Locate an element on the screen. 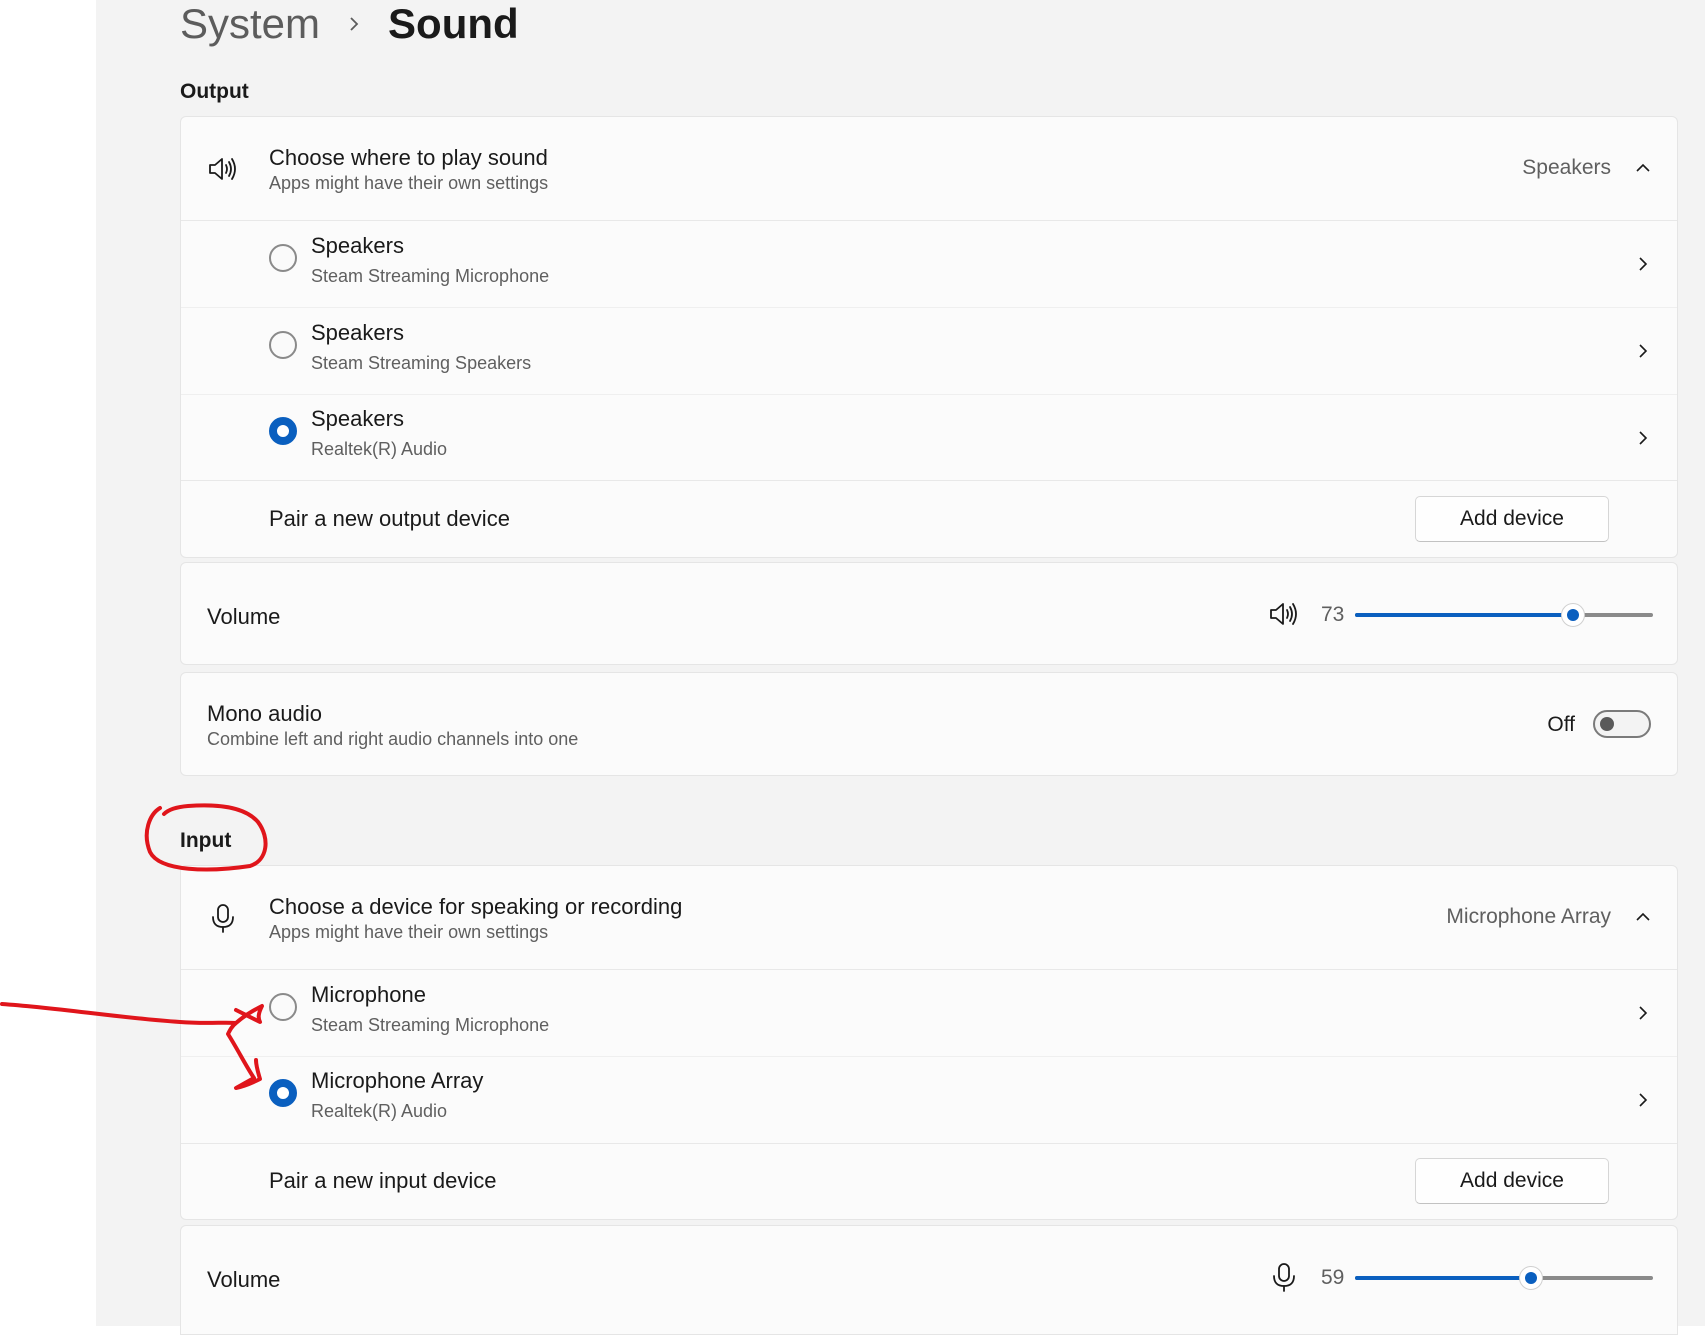 This screenshot has height=1335, width=1705. input-volume-slider is located at coordinates (1504, 1278).